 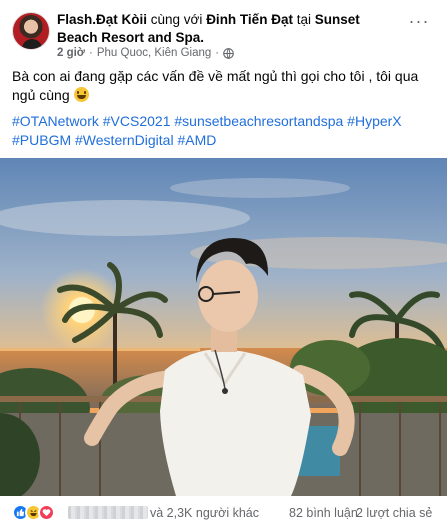 I want to click on hashtag-link: #VCS2021, so click(x=137, y=121).